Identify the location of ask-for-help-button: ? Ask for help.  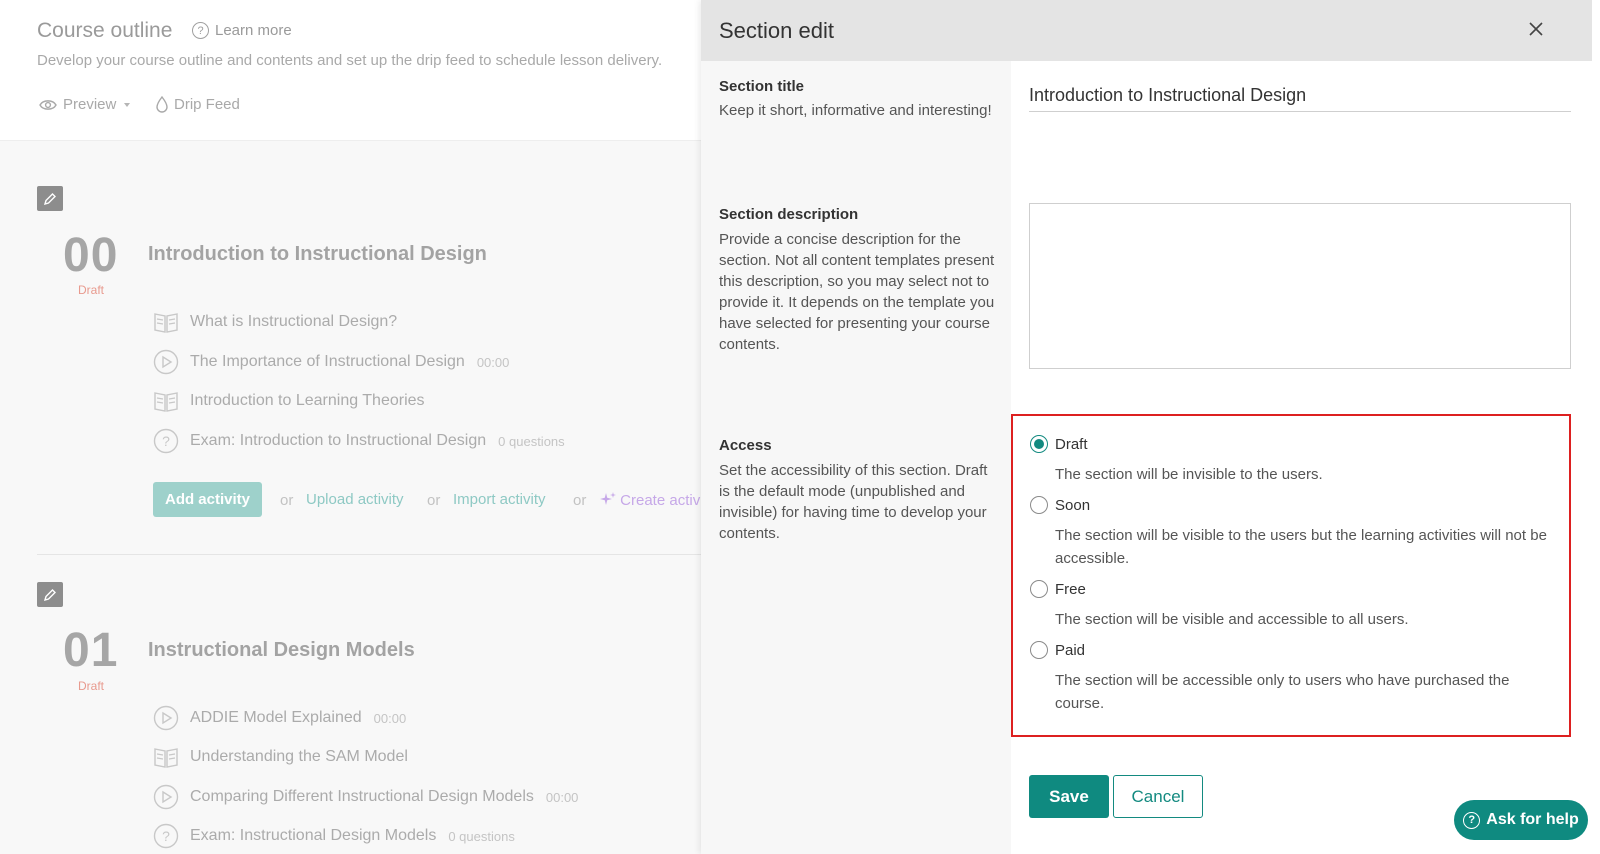
(1521, 820).